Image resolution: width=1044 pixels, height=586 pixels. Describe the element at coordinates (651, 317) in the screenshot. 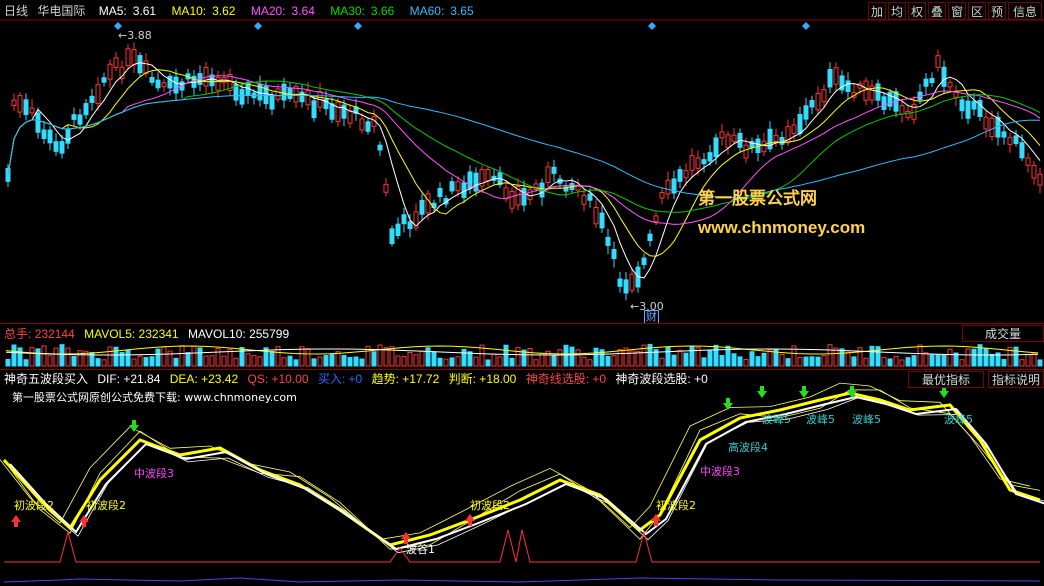

I see `cai-badge: 财` at that location.